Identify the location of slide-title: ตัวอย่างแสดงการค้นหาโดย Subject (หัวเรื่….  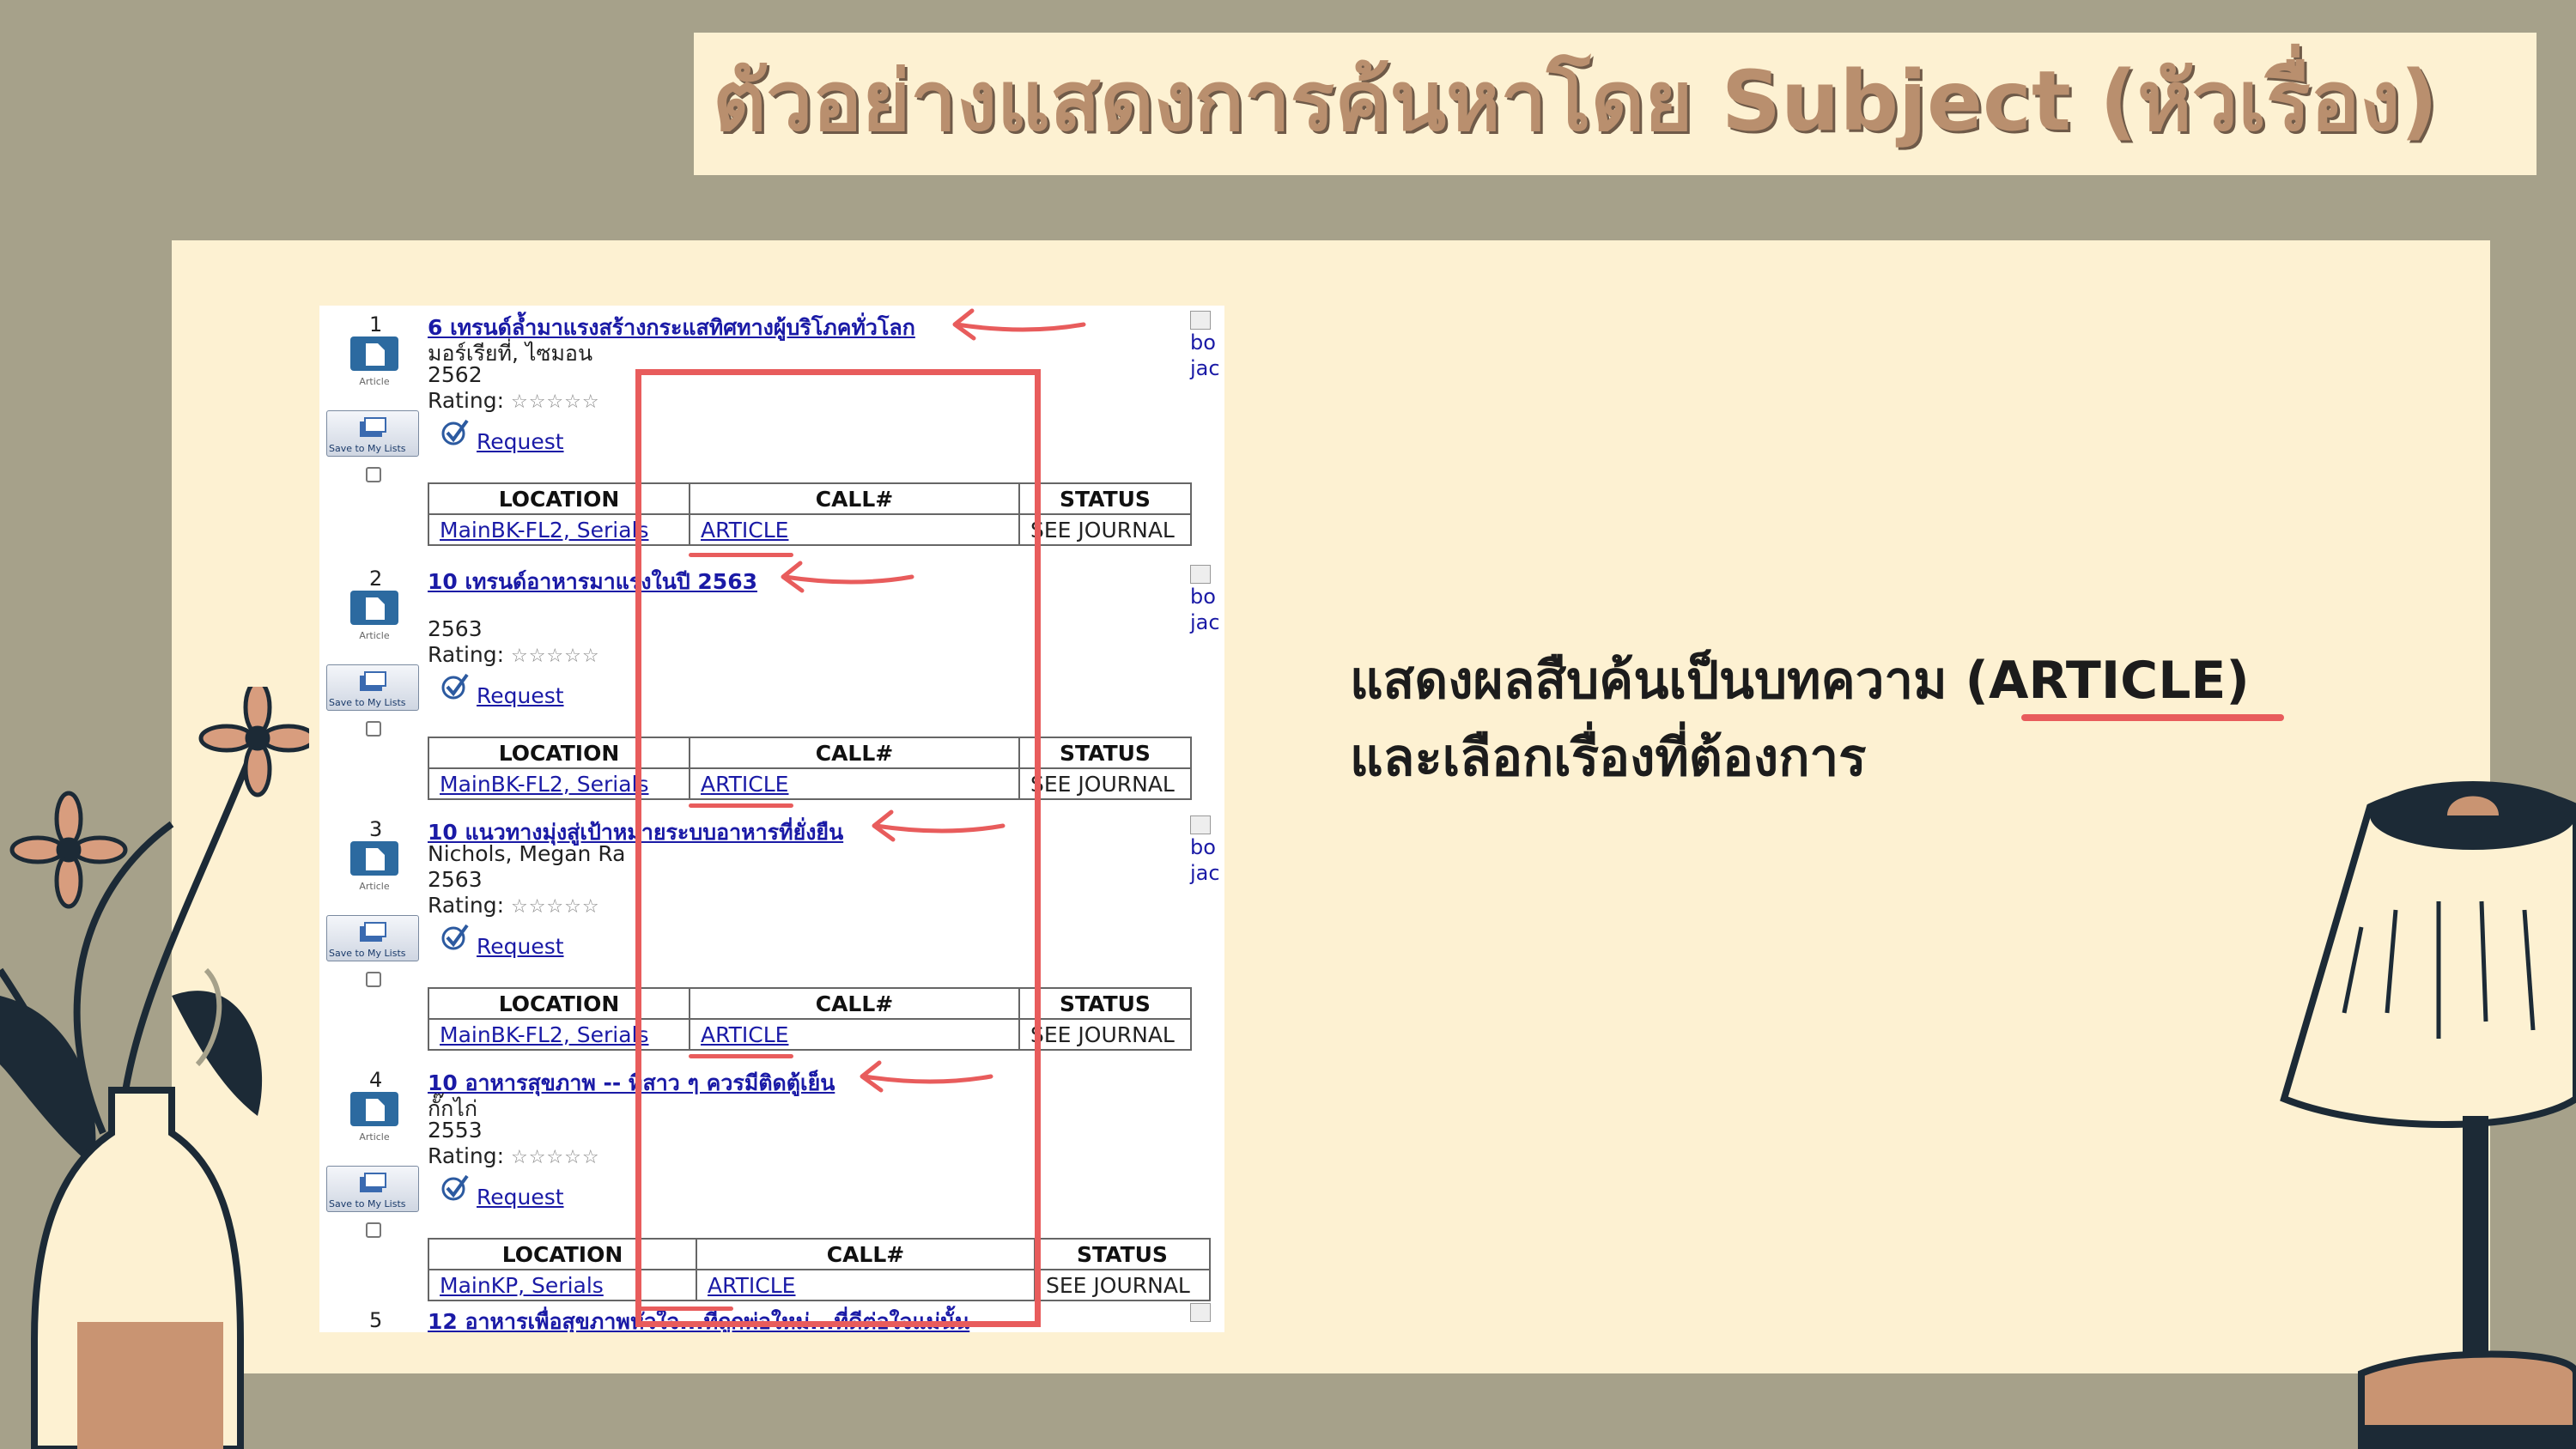
(1576, 101).